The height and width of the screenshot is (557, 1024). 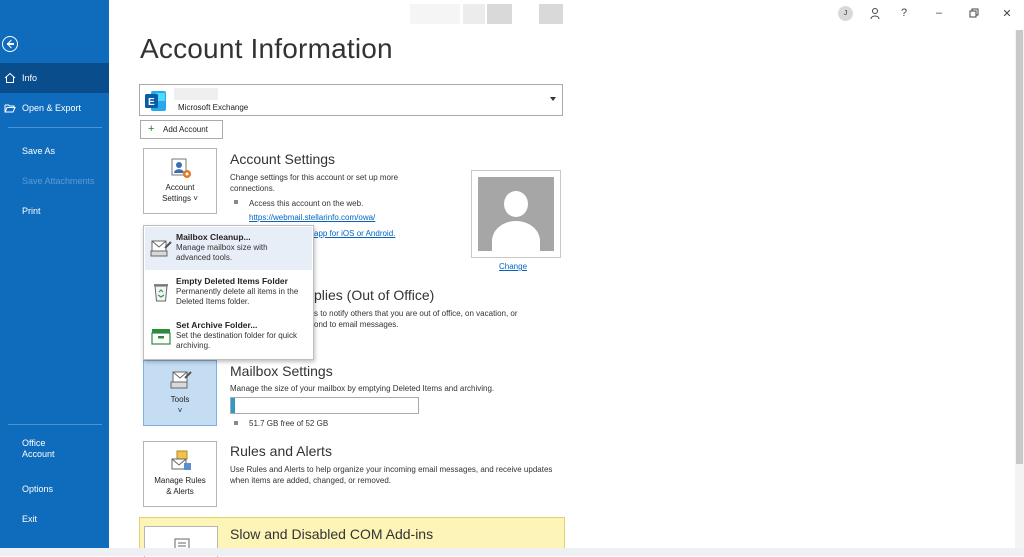 What do you see at coordinates (10, 44) in the screenshot?
I see `back-arrow-icon` at bounding box center [10, 44].